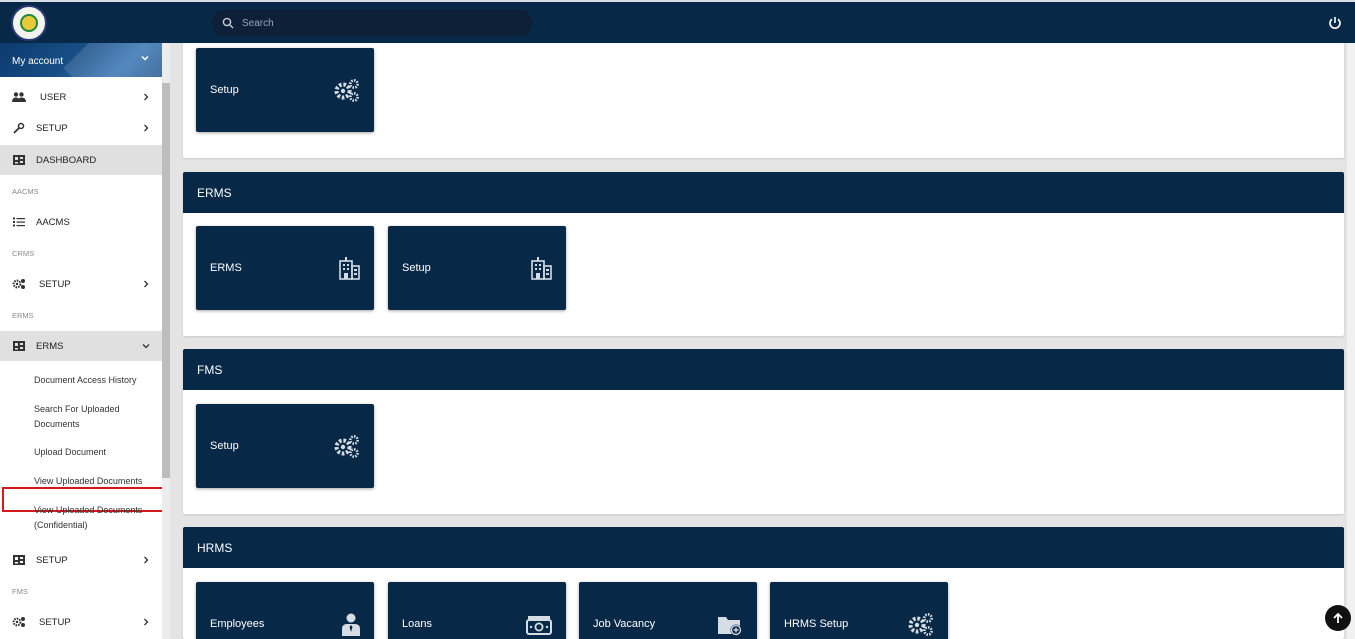 The image size is (1355, 639). I want to click on sidebar-scrollbar, so click(166, 341).